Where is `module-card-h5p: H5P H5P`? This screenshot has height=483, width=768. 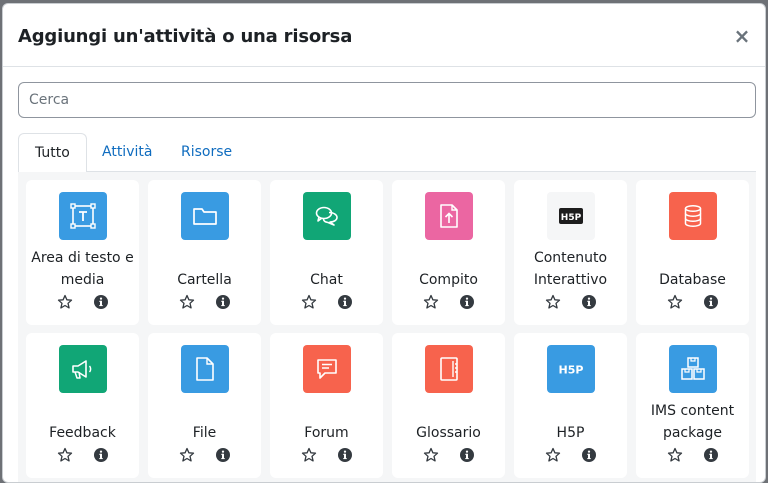
module-card-h5p: H5P H5P is located at coordinates (570, 405).